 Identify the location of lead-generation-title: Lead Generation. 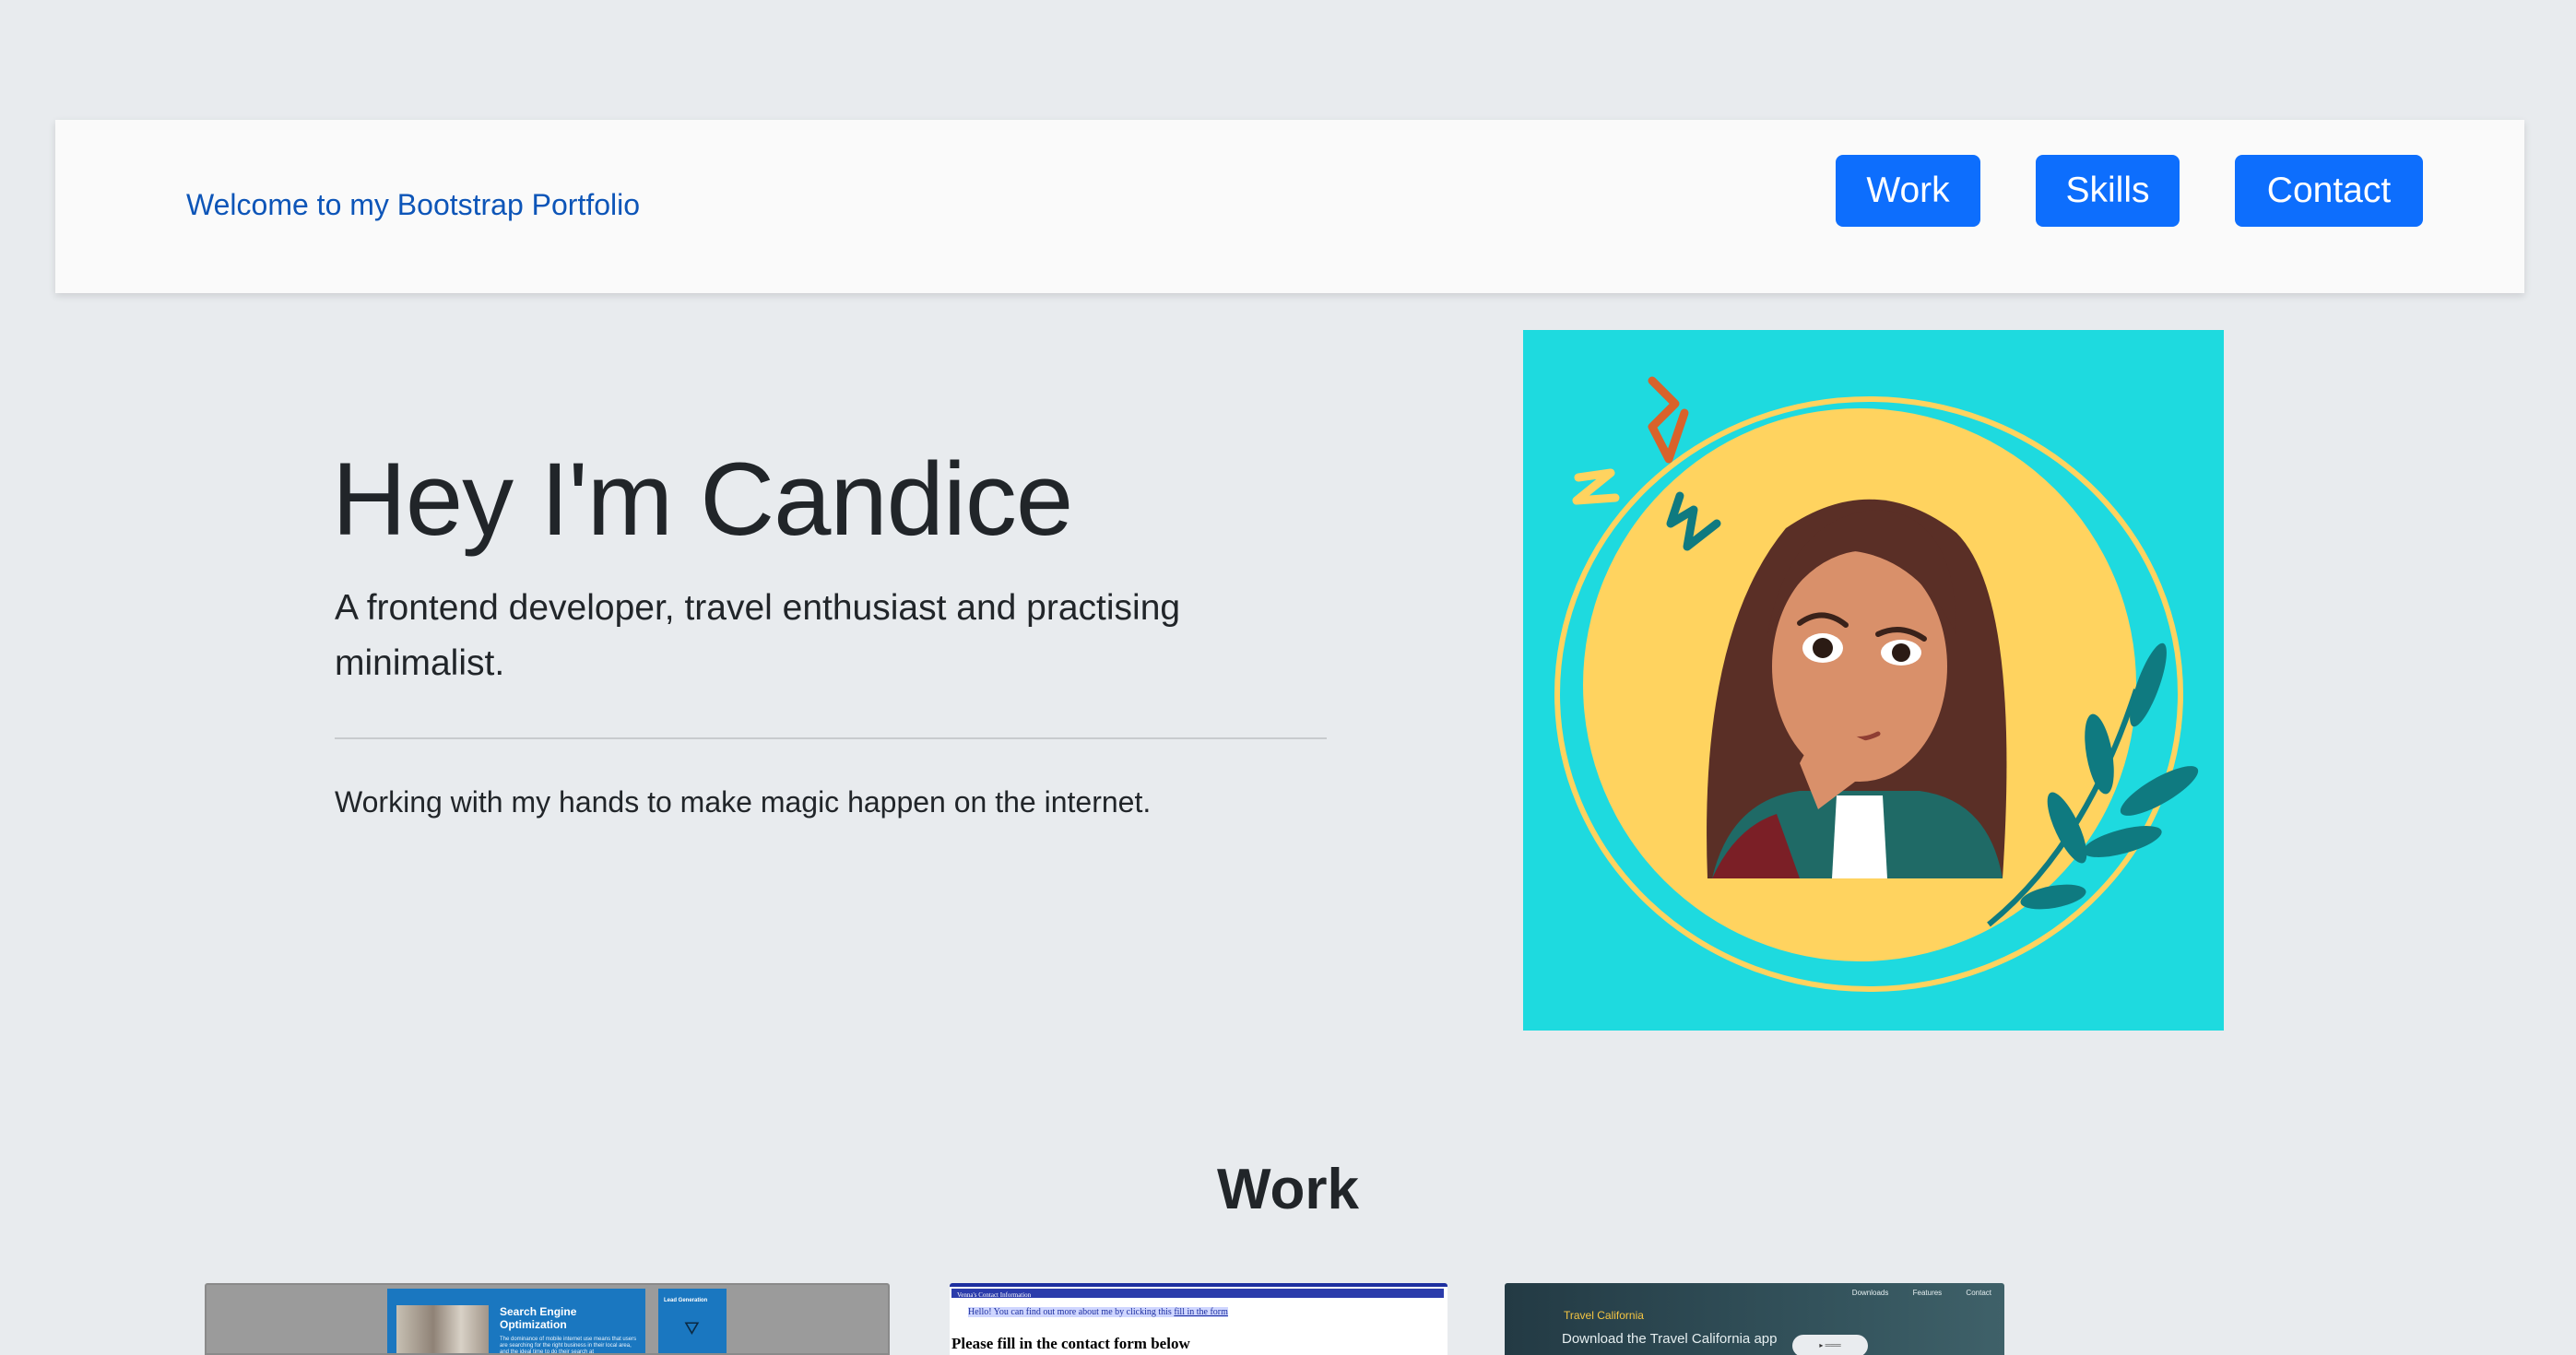
(686, 1300).